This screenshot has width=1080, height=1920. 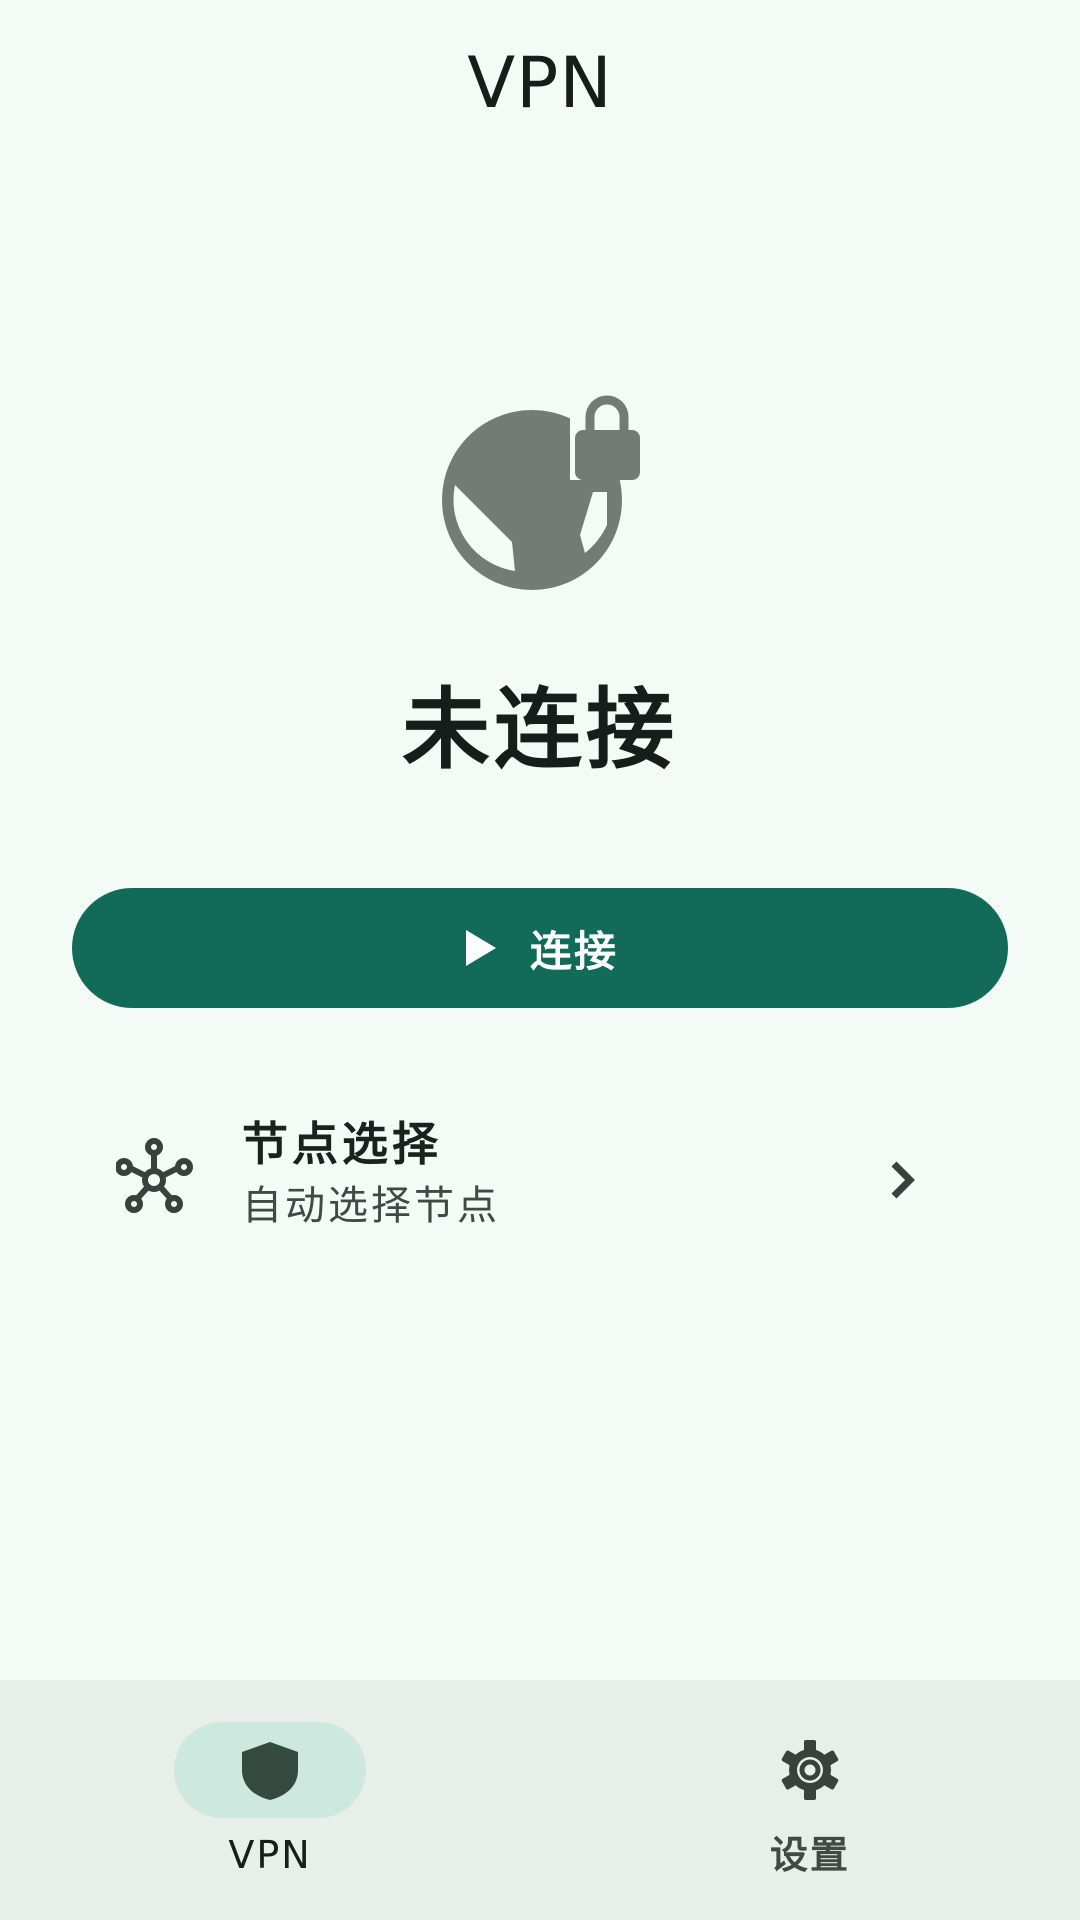 What do you see at coordinates (371, 1206) in the screenshot?
I see `node-selection-subtitle: 自动选择节点` at bounding box center [371, 1206].